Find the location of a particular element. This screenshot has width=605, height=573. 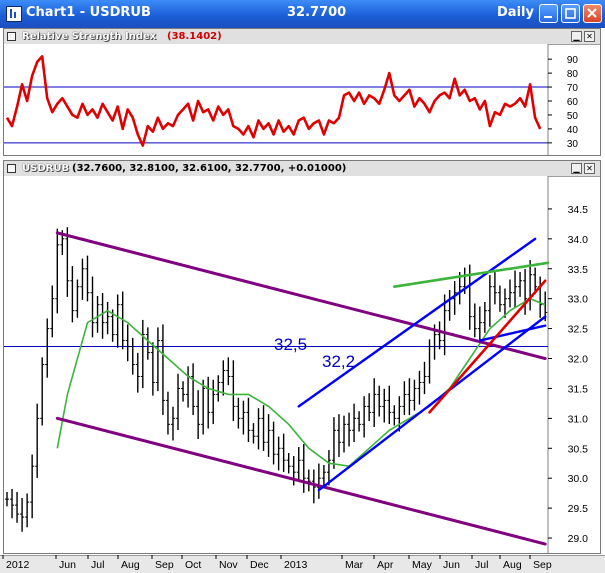

annotation-label: 32,2 is located at coordinates (338, 361).